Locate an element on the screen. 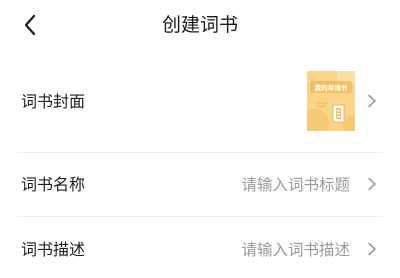  cover-illustration is located at coordinates (331, 101).